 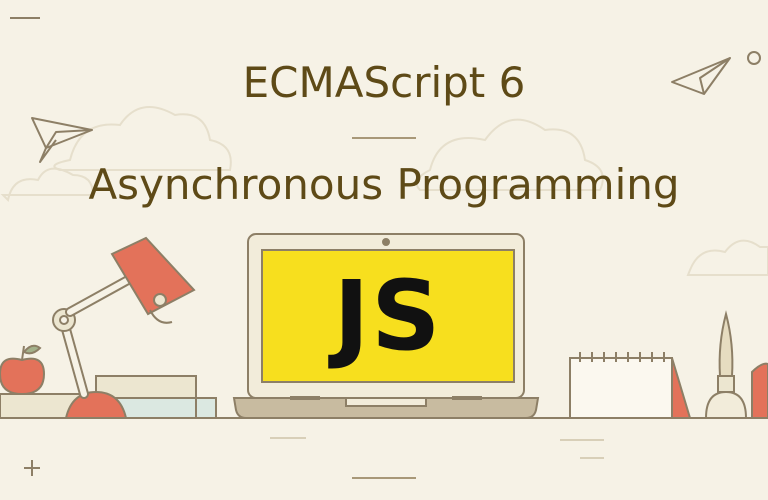 What do you see at coordinates (630, 385) in the screenshot?
I see `calendar-icon` at bounding box center [630, 385].